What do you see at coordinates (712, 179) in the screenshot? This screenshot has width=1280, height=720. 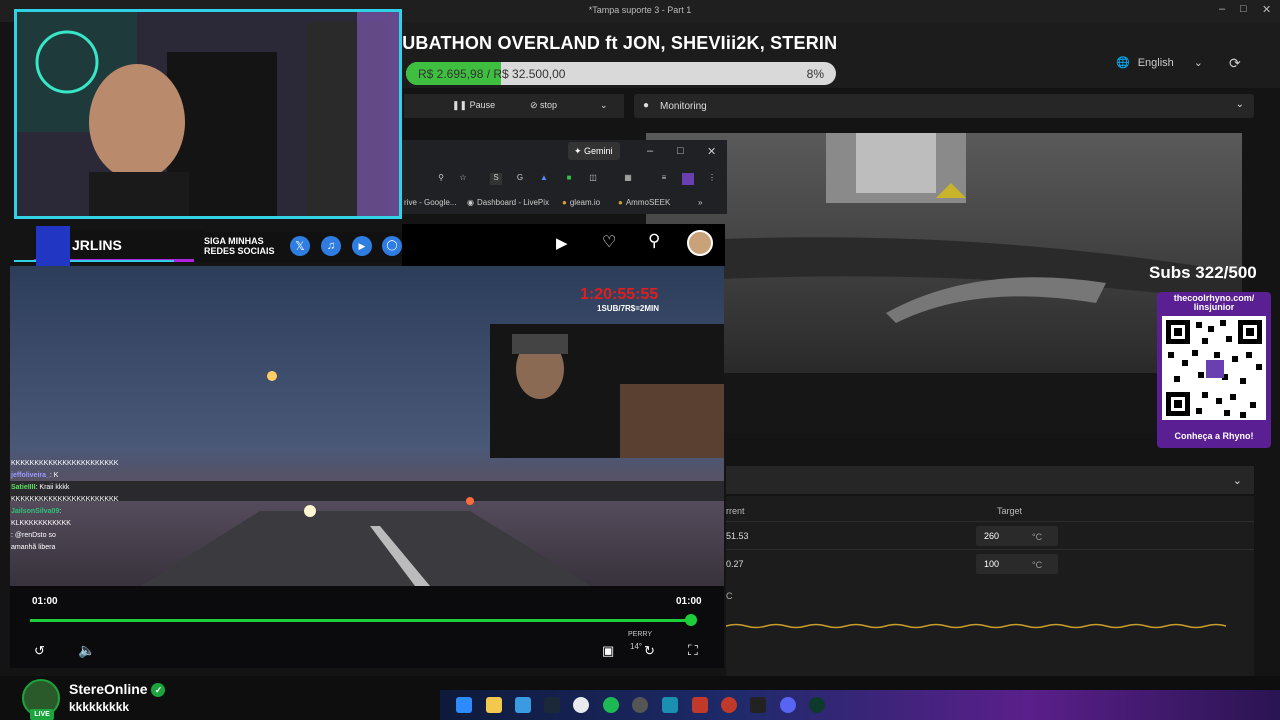 I see `more-menu-icon: ⋮` at bounding box center [712, 179].